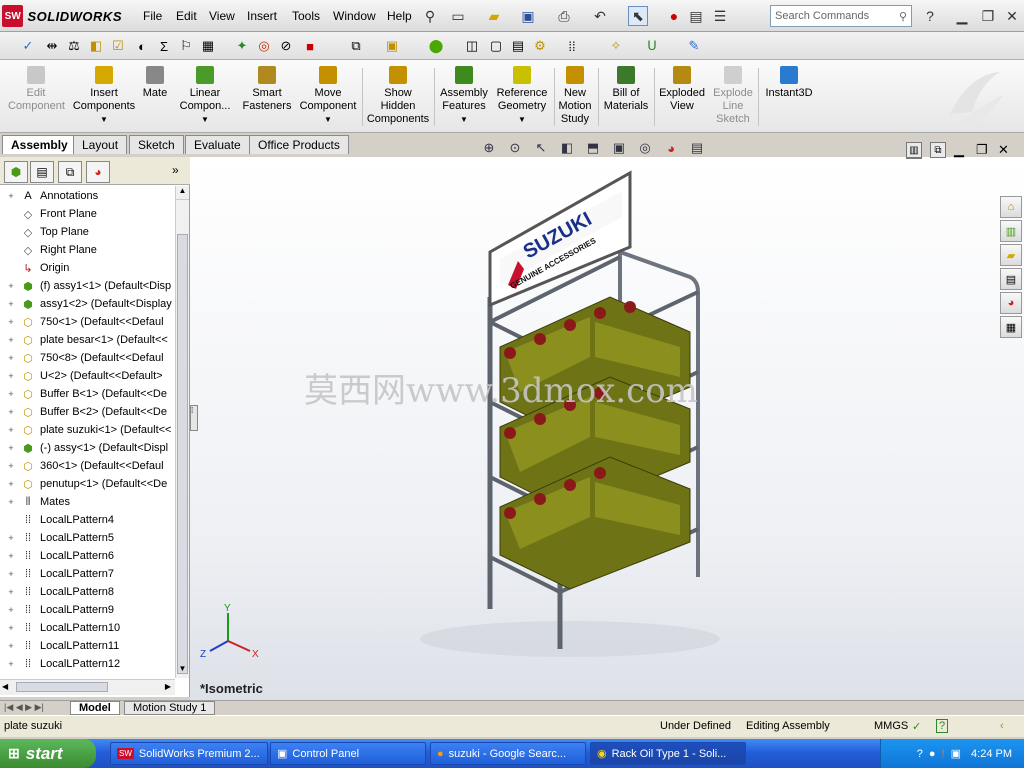 The width and height of the screenshot is (1024, 768). What do you see at coordinates (88, 628) in the screenshot?
I see `tree-item: + ⁞⁞ LocalLPattern10` at bounding box center [88, 628].